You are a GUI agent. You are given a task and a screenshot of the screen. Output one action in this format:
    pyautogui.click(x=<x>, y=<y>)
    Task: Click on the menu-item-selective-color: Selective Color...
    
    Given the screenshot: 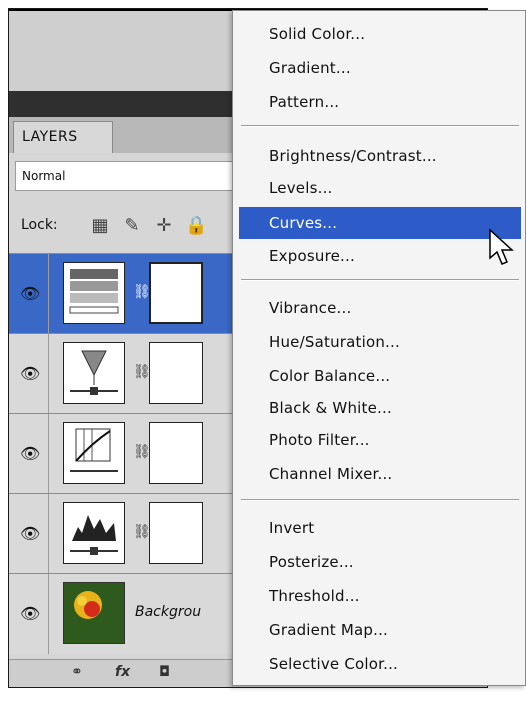 What is the action you would take?
    pyautogui.click(x=380, y=664)
    